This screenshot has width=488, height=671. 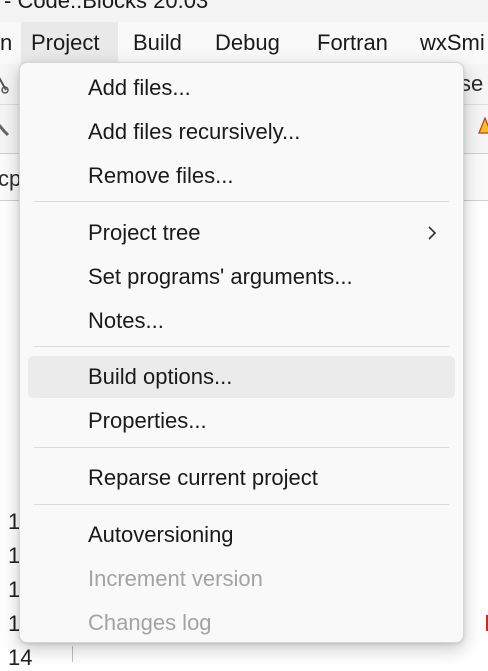 What do you see at coordinates (72, 654) in the screenshot?
I see `gutter-divider` at bounding box center [72, 654].